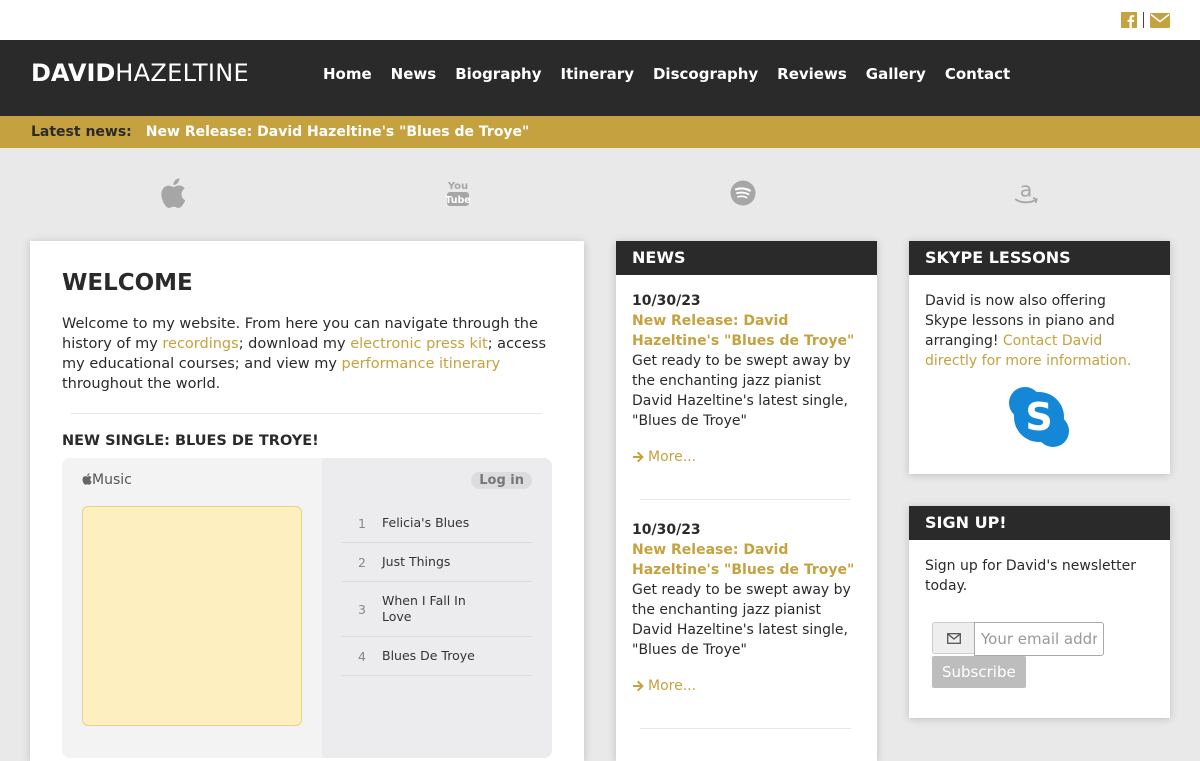  I want to click on social-links, so click(1145, 20).